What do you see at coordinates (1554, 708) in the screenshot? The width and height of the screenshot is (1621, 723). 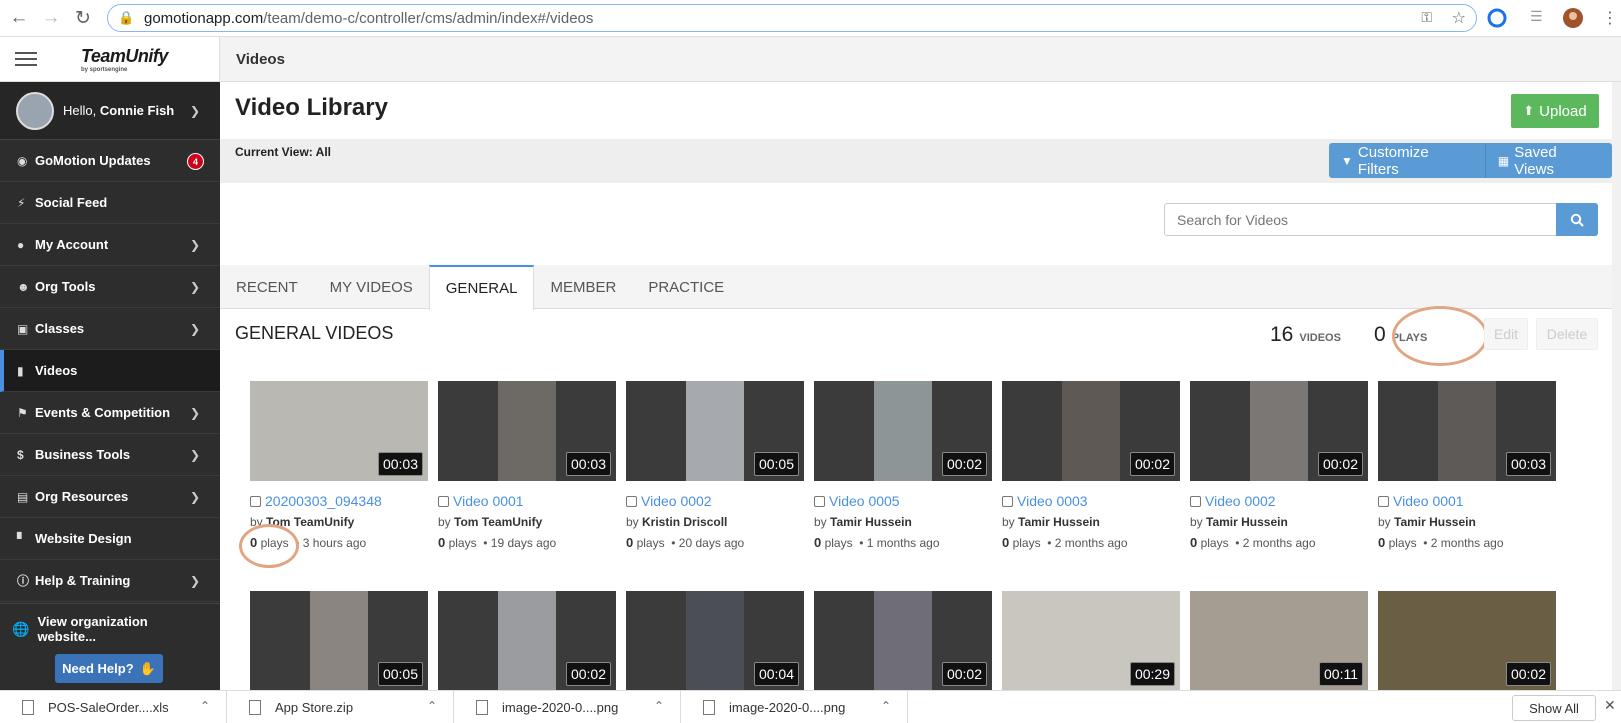 I see `show-all-downloads-button: Show All` at bounding box center [1554, 708].